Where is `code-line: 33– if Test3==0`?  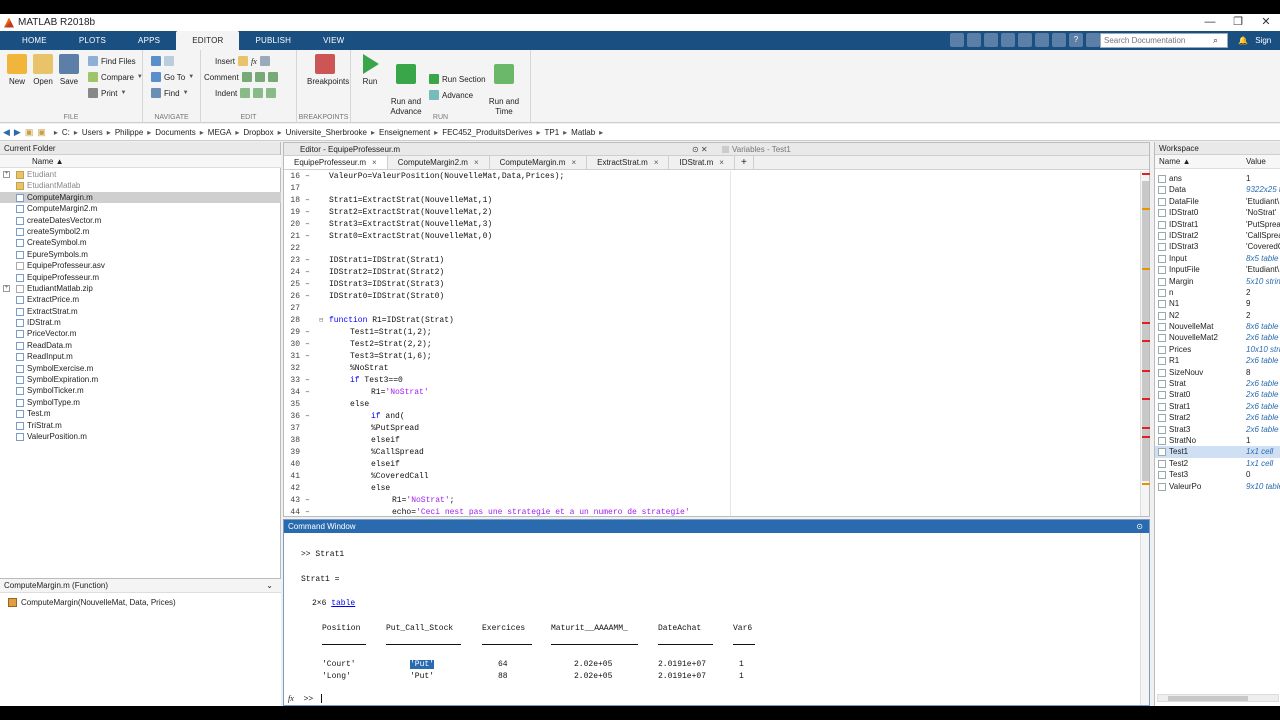 code-line: 33– if Test3==0 is located at coordinates (711, 381).